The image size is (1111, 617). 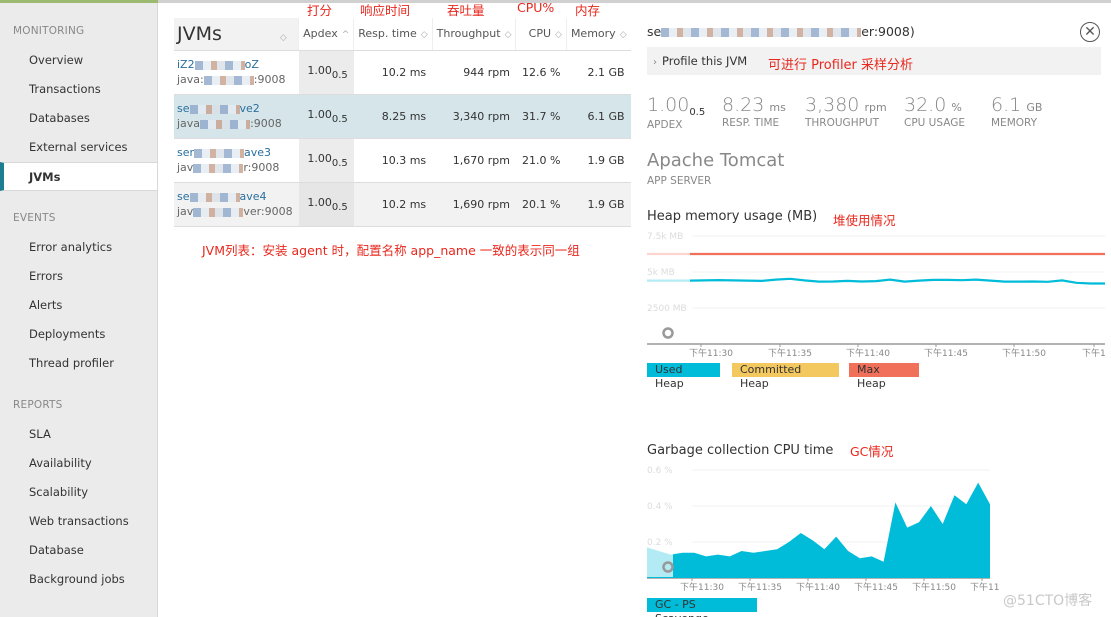 What do you see at coordinates (781, 31) in the screenshot?
I see `jvm-detail-title: se er:9008)` at bounding box center [781, 31].